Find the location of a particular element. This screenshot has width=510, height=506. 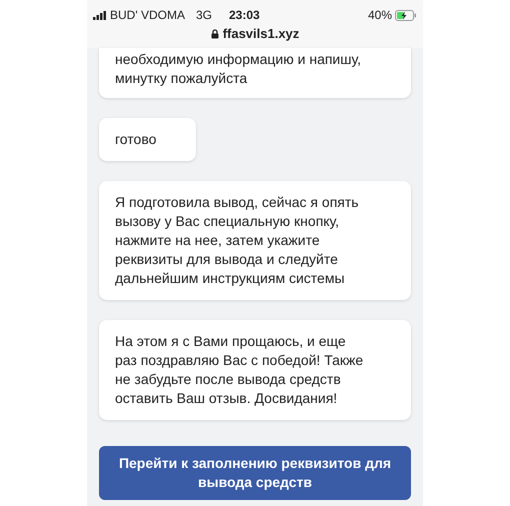

chat-message: готово is located at coordinates (147, 139).